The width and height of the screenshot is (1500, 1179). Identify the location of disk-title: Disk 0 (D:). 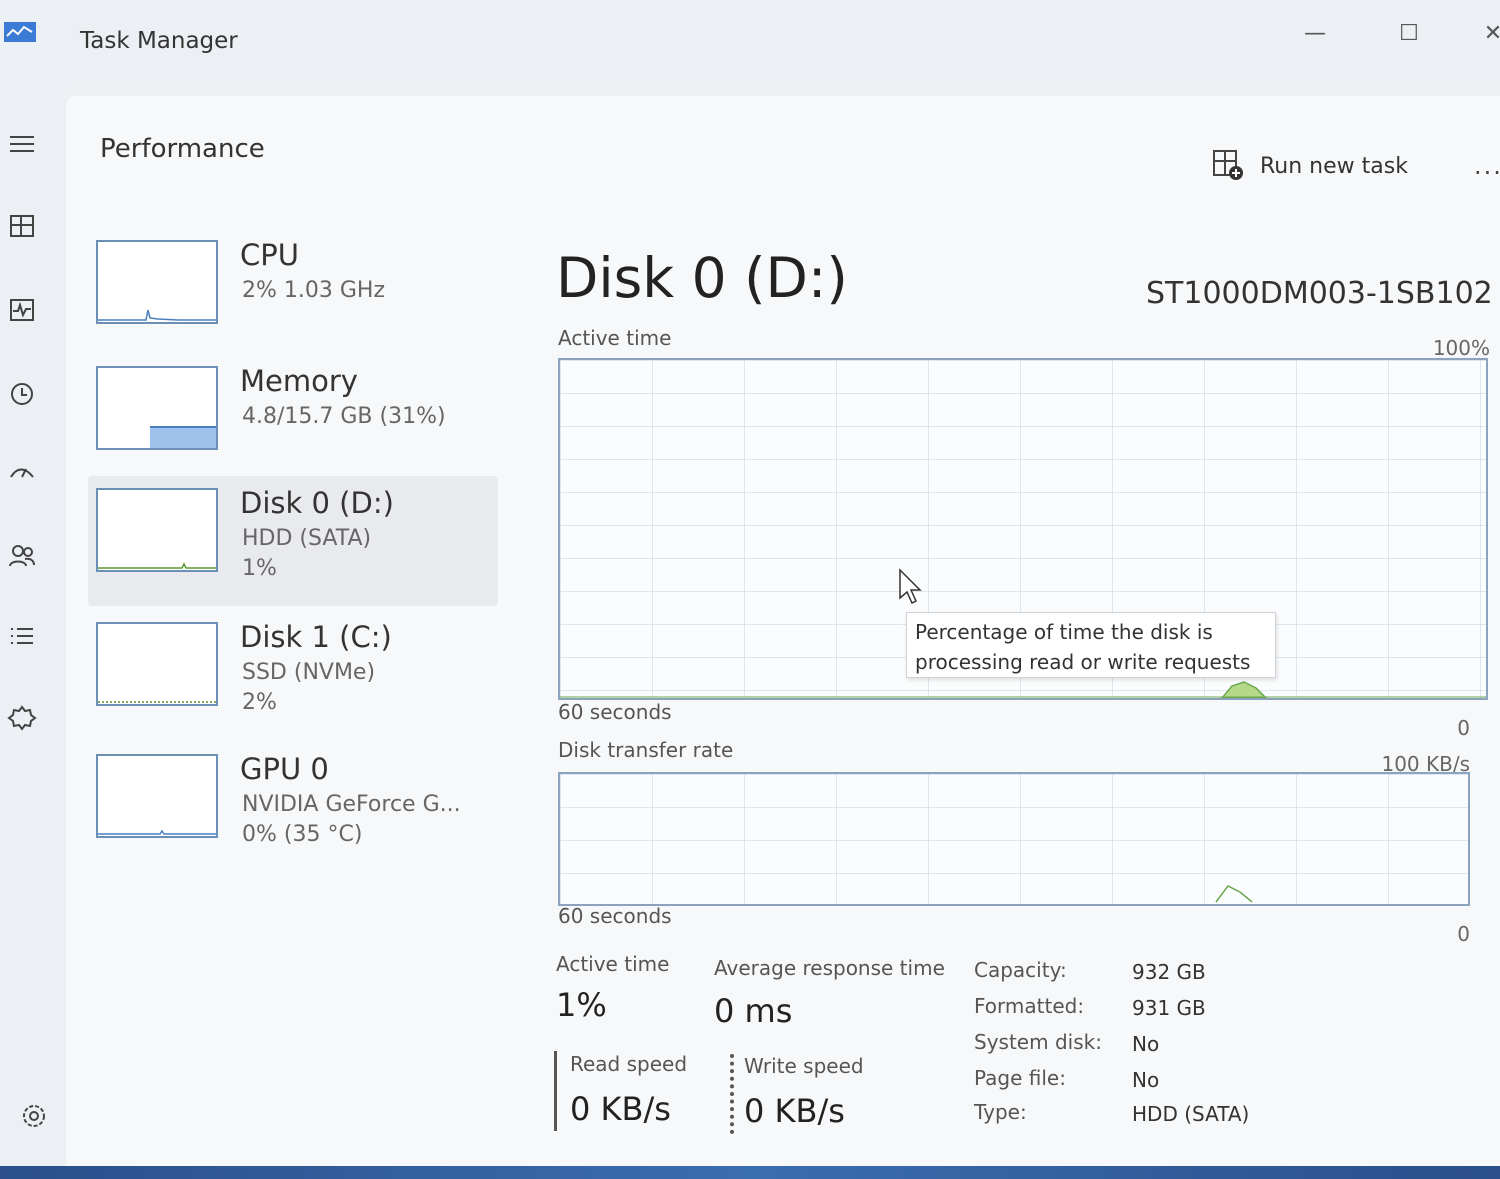
(702, 278).